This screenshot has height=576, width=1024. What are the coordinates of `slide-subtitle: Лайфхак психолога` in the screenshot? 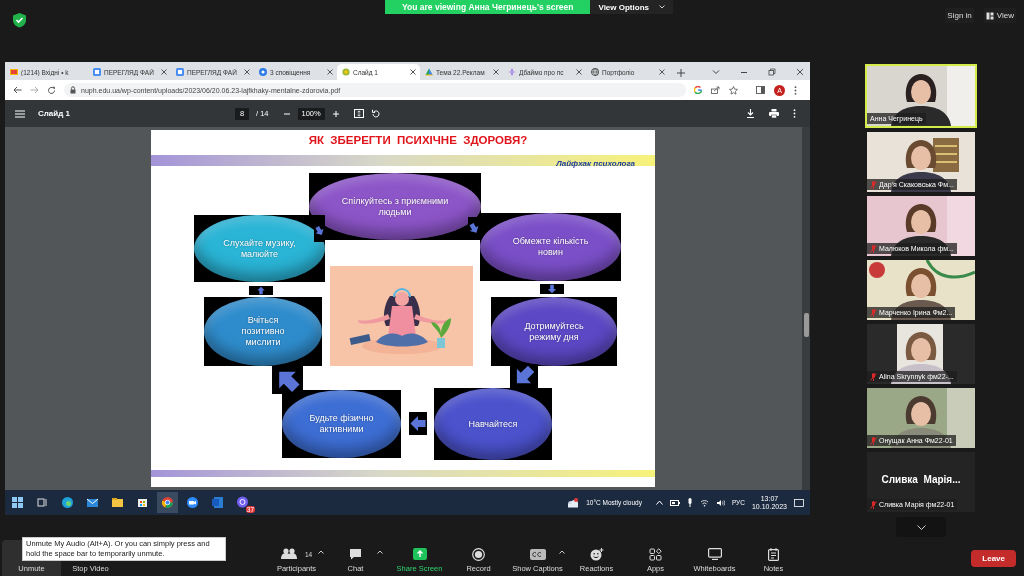 It's located at (595, 163).